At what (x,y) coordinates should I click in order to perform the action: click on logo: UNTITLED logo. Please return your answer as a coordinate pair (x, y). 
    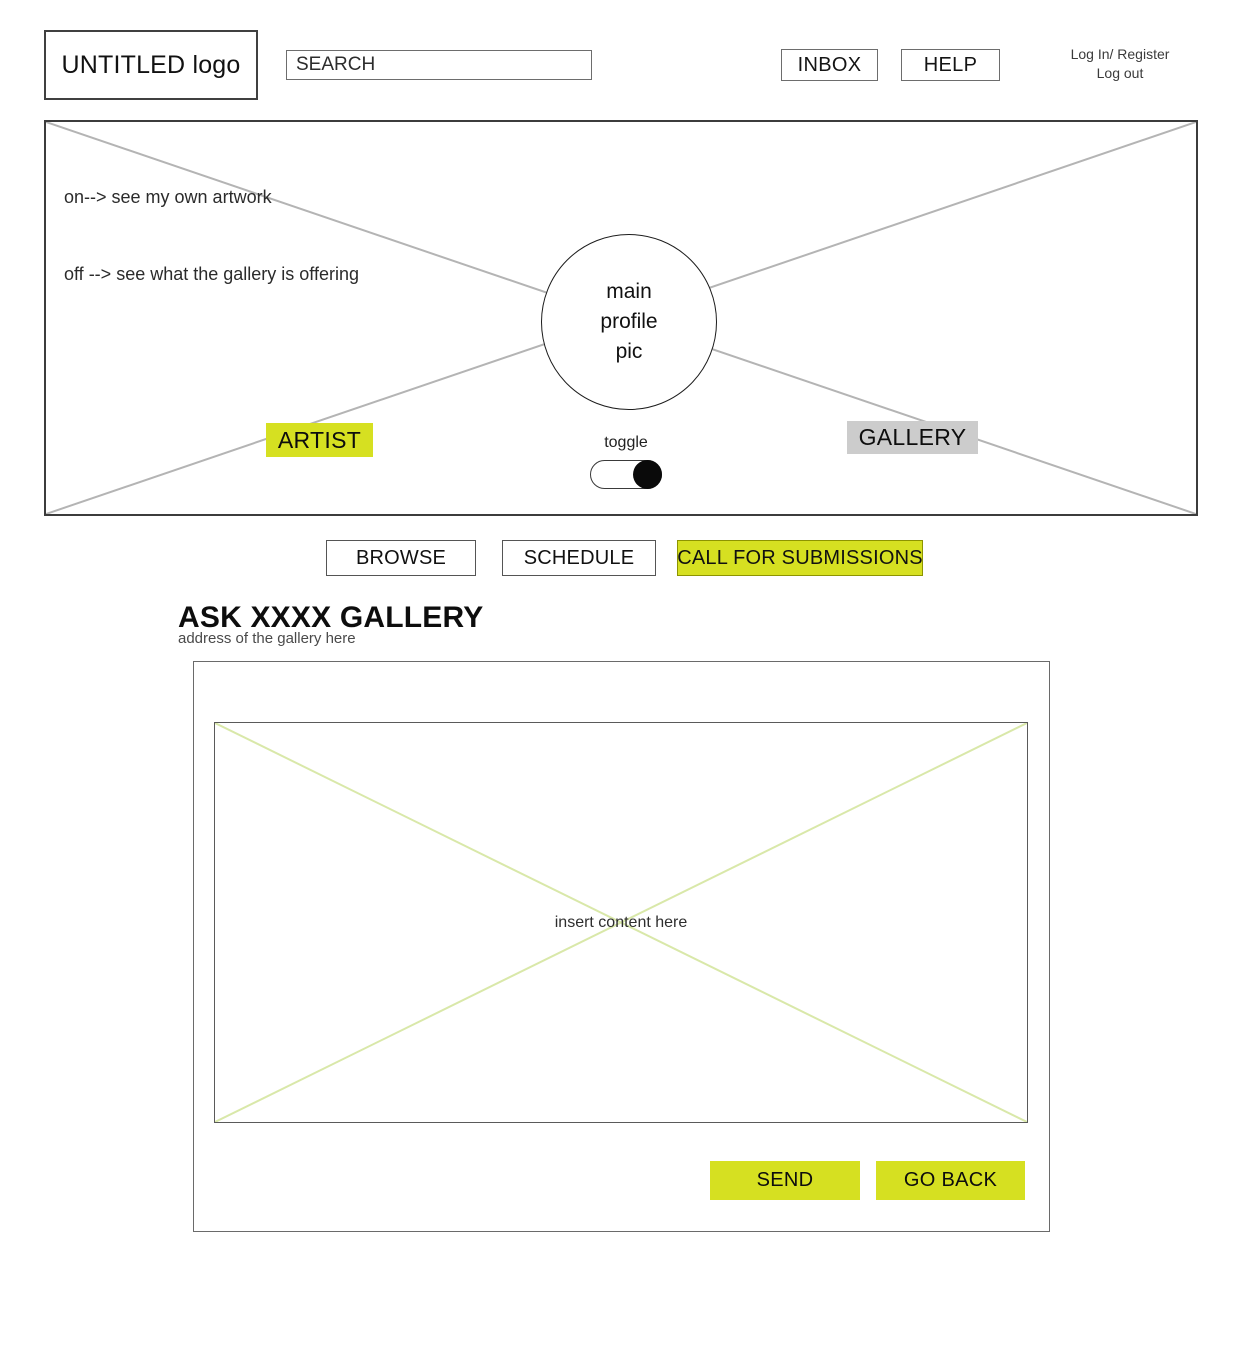
    Looking at the image, I should click on (151, 65).